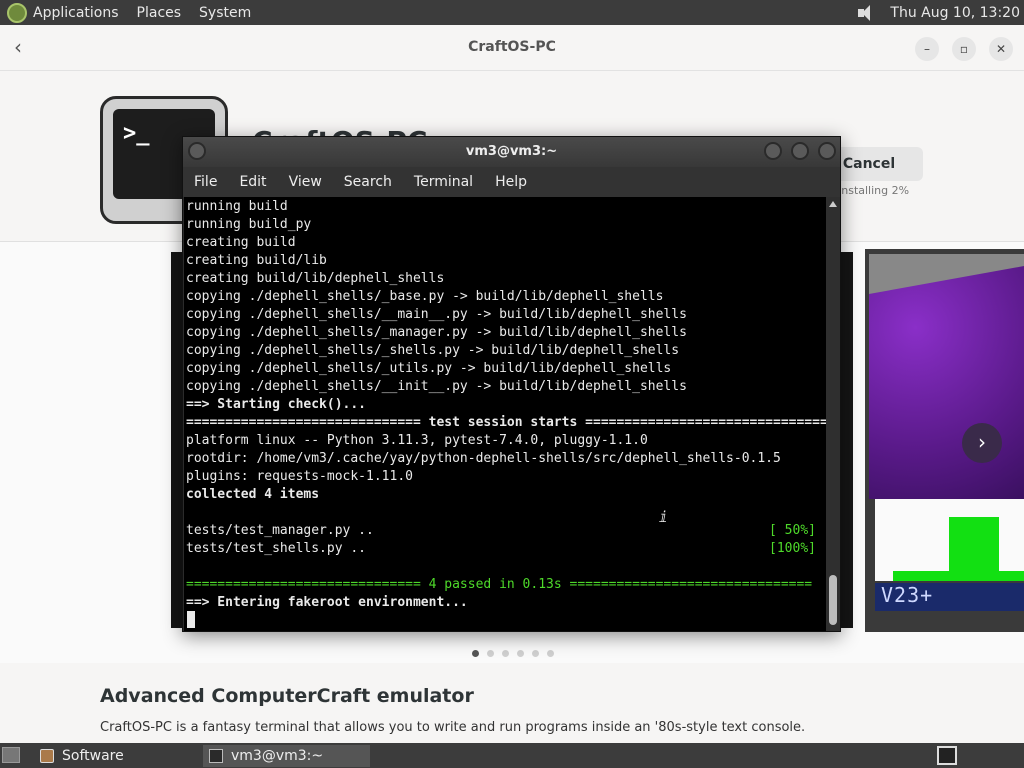  I want to click on task-label: Software, so click(93, 756).